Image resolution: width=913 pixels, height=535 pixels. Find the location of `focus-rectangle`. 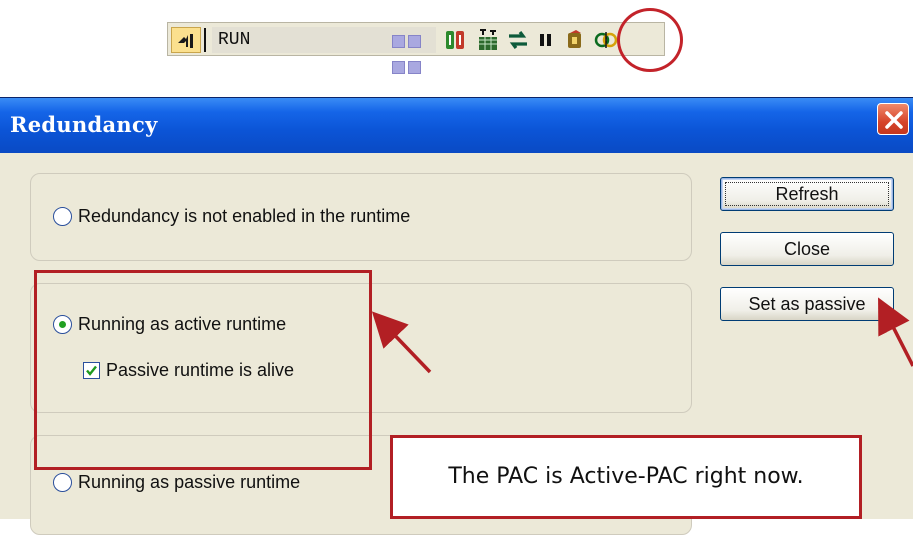

focus-rectangle is located at coordinates (807, 194).